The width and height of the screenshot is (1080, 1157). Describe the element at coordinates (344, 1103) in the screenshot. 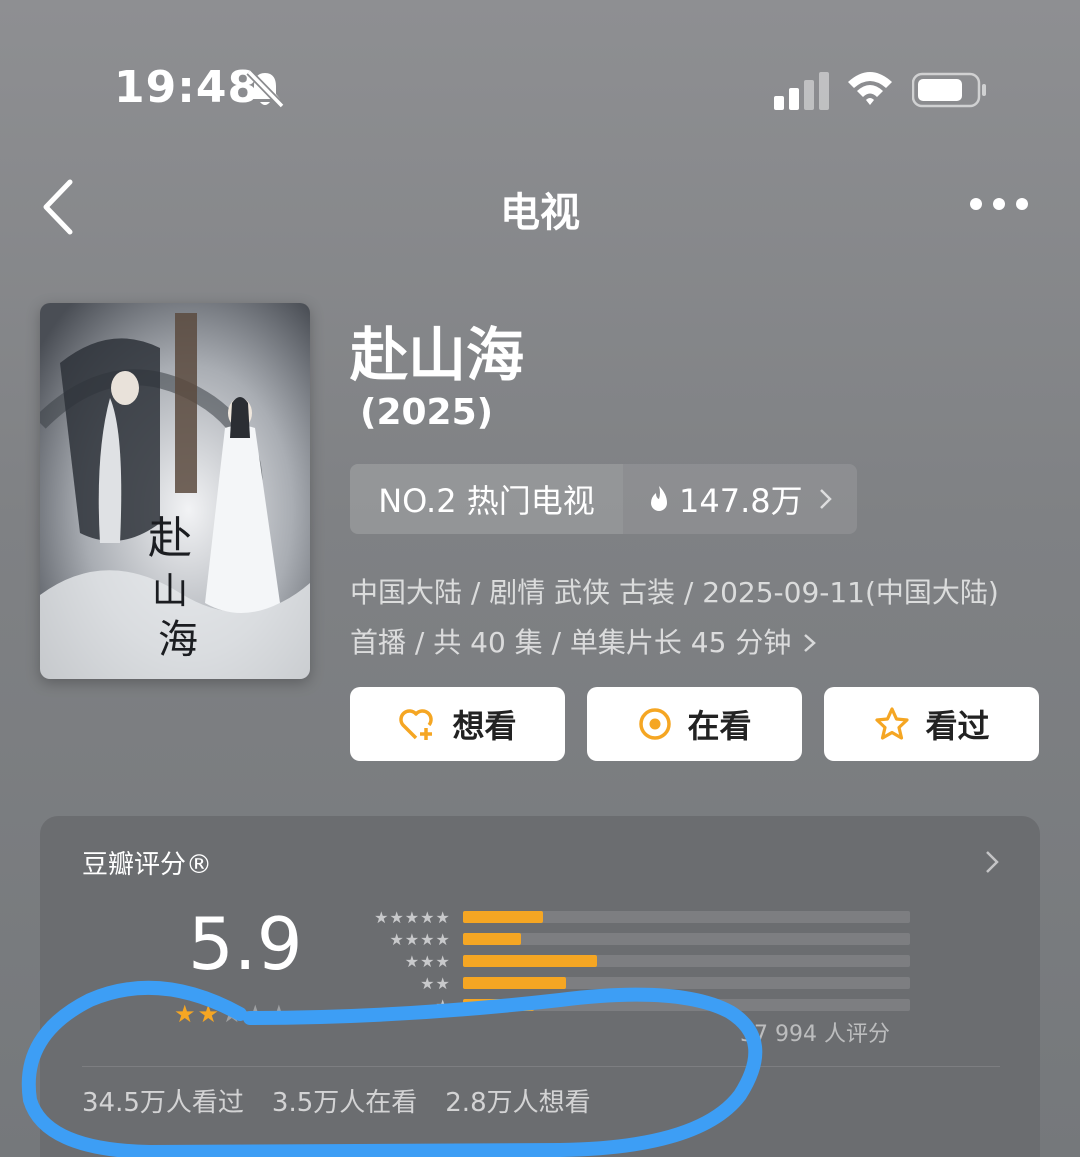

I see `watching-count: 3.5万人在看` at that location.